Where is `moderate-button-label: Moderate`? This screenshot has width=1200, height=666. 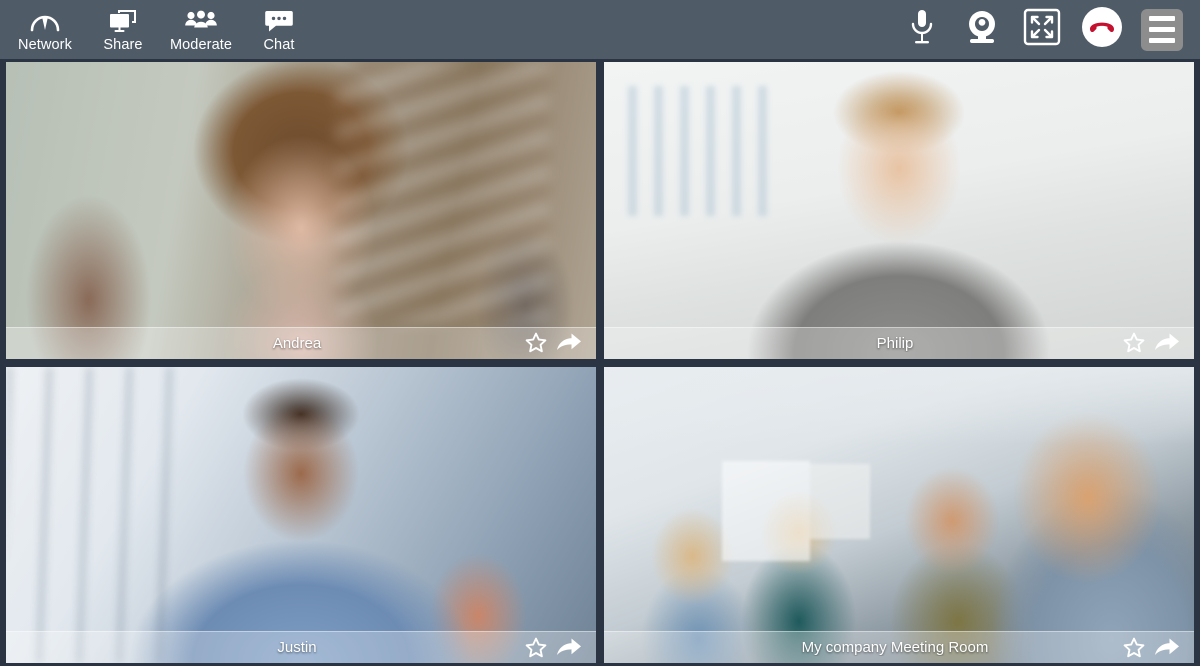
moderate-button-label: Moderate is located at coordinates (201, 45).